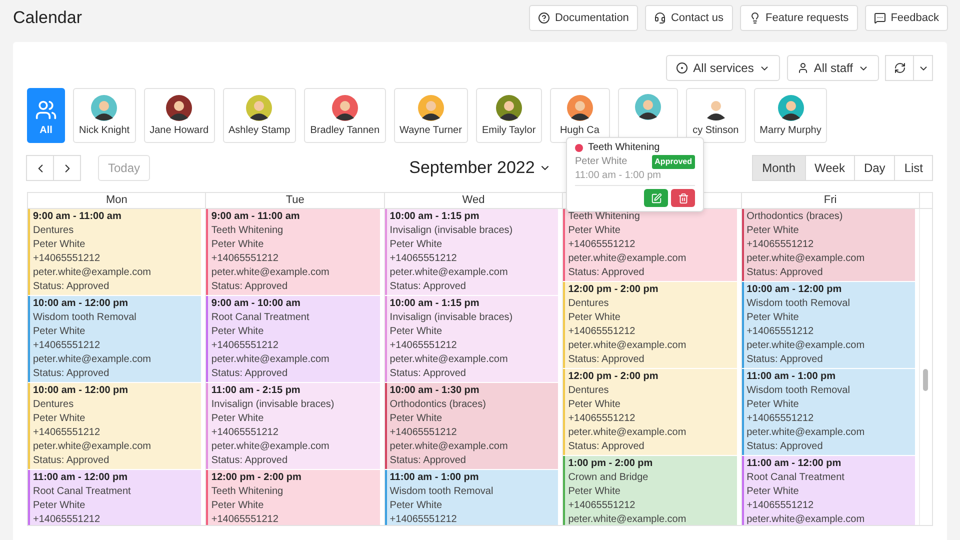 The image size is (960, 540). What do you see at coordinates (779, 168) in the screenshot?
I see `view-tab: Month` at bounding box center [779, 168].